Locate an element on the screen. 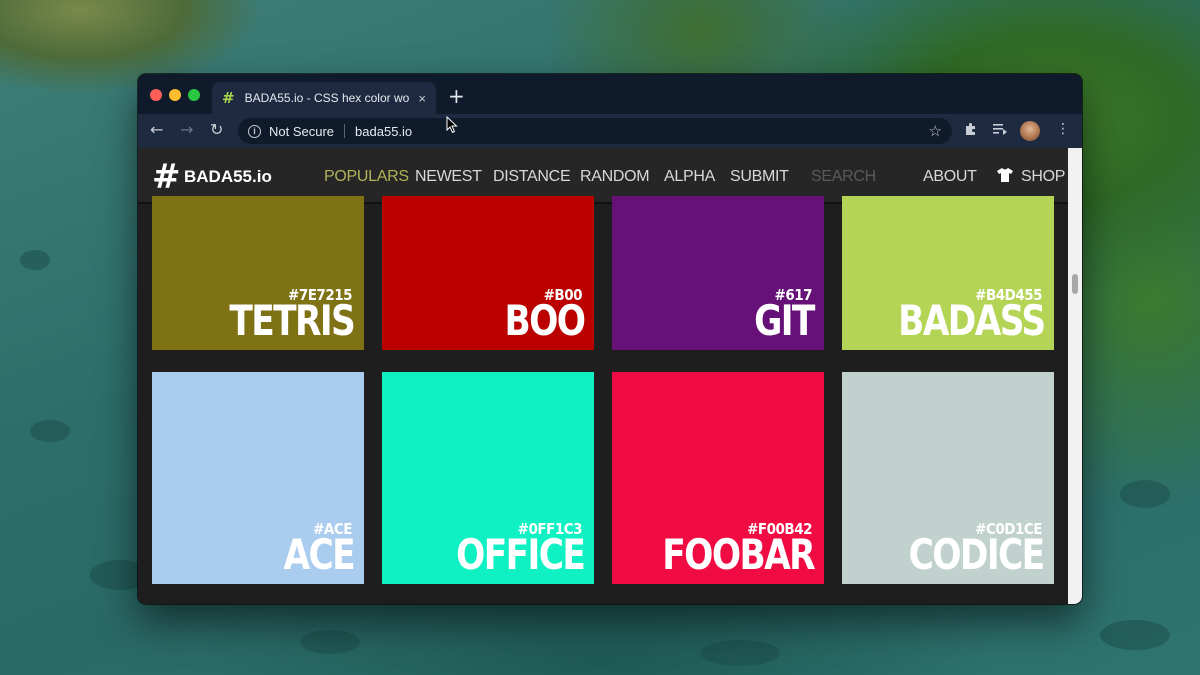  color-word: GIT is located at coordinates (784, 320).